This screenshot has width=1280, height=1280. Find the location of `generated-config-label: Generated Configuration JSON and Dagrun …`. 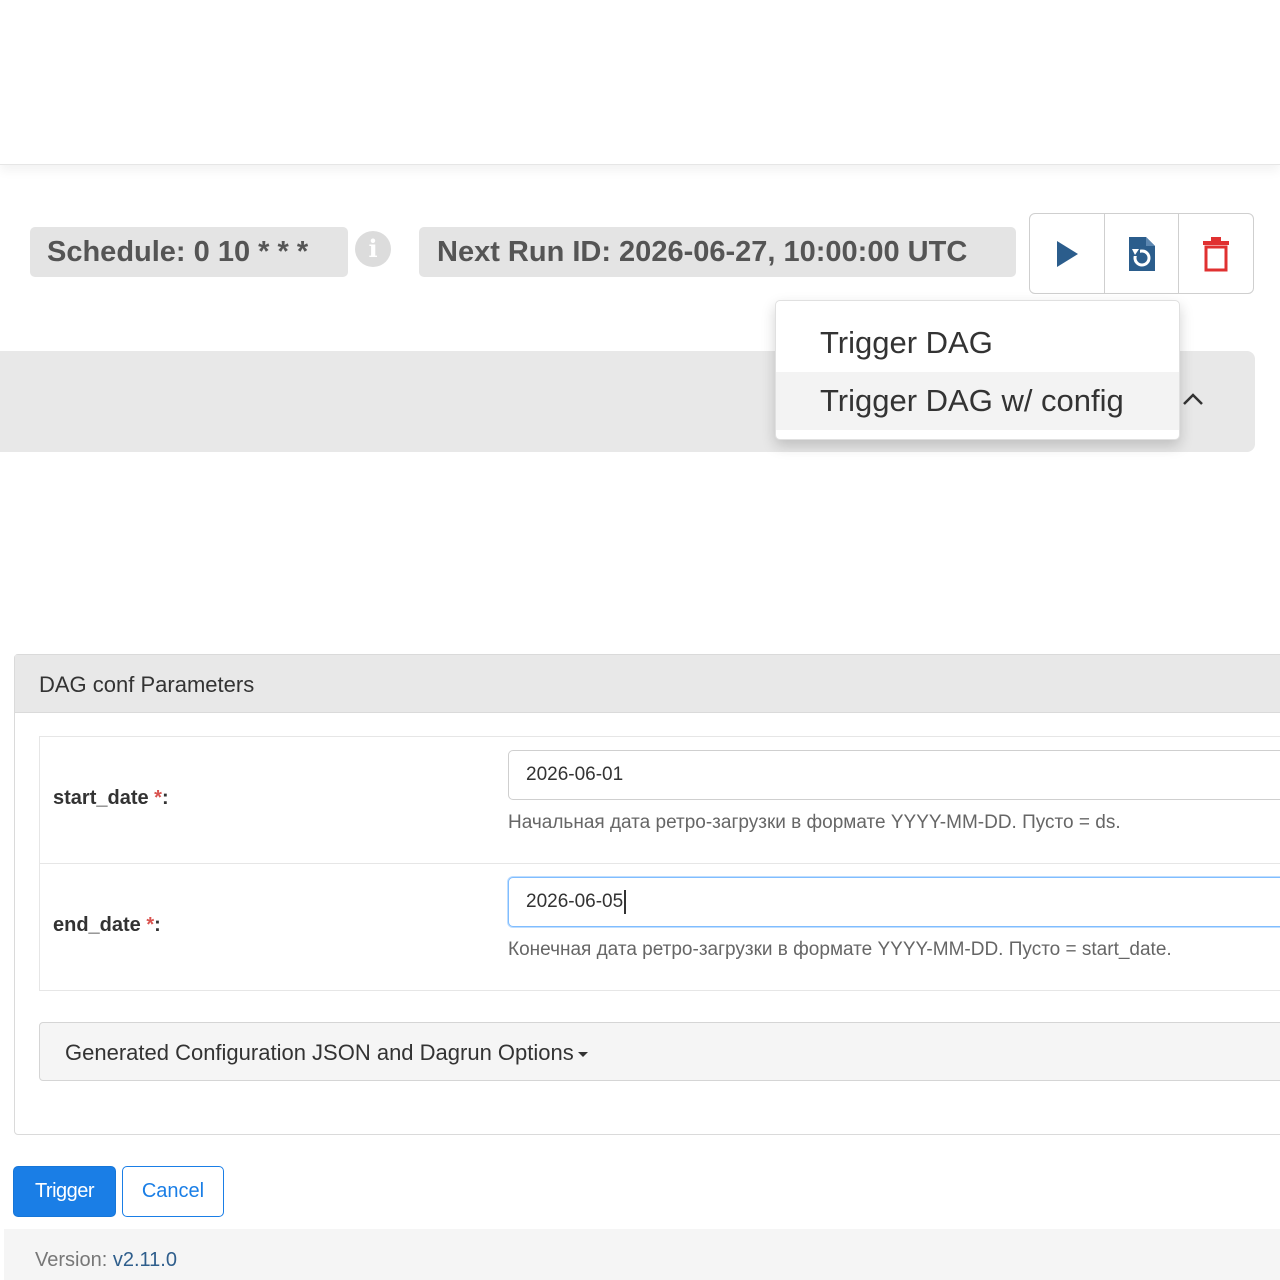

generated-config-label: Generated Configuration JSON and Dagrun … is located at coordinates (319, 1052).